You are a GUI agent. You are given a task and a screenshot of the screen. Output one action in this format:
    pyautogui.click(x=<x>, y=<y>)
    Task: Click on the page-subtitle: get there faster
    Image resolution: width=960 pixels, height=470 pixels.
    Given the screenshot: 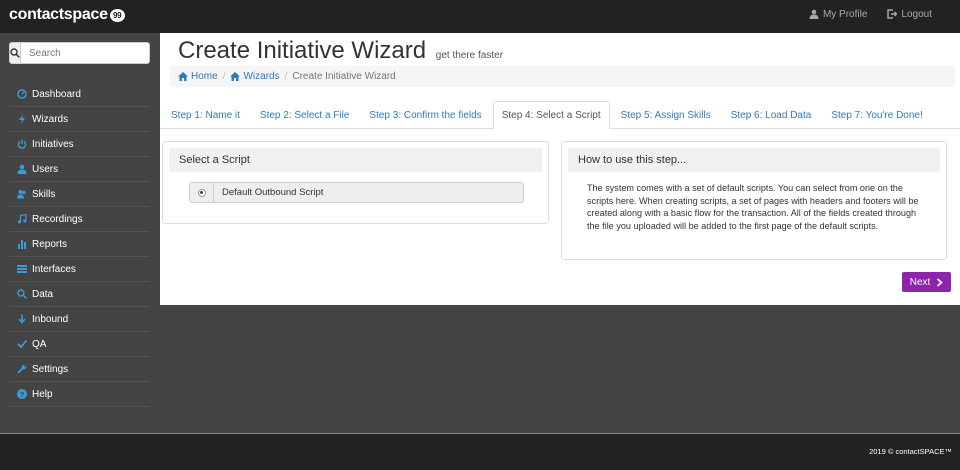 What is the action you would take?
    pyautogui.click(x=469, y=55)
    